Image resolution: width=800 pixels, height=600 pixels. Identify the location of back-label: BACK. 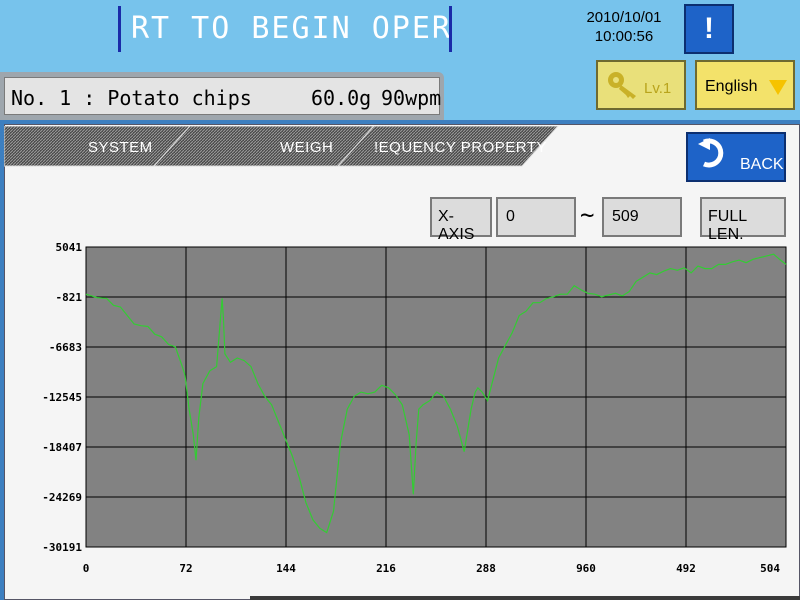
(762, 164).